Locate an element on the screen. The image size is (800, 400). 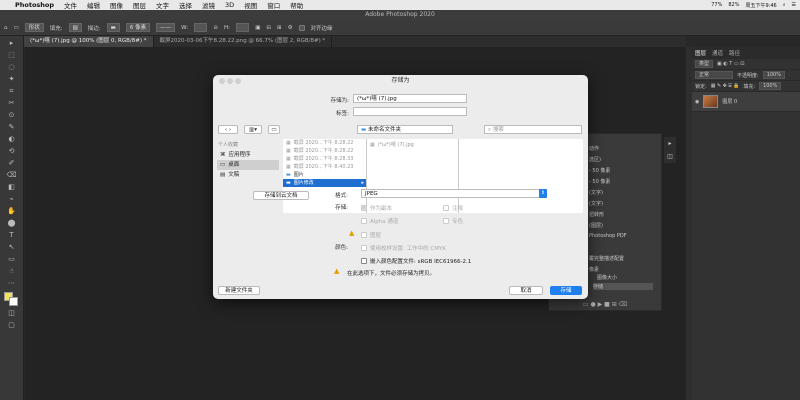
gradient-tool-icon: ◧ is located at coordinates (12, 187).